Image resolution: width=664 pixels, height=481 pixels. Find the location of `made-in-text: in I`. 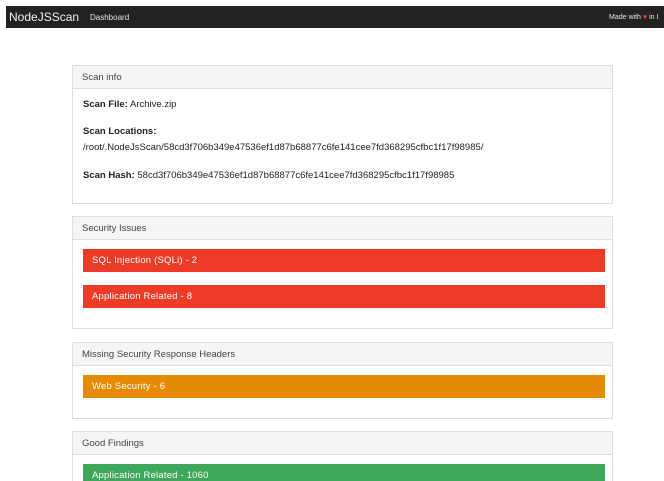

made-in-text: in I is located at coordinates (654, 17).